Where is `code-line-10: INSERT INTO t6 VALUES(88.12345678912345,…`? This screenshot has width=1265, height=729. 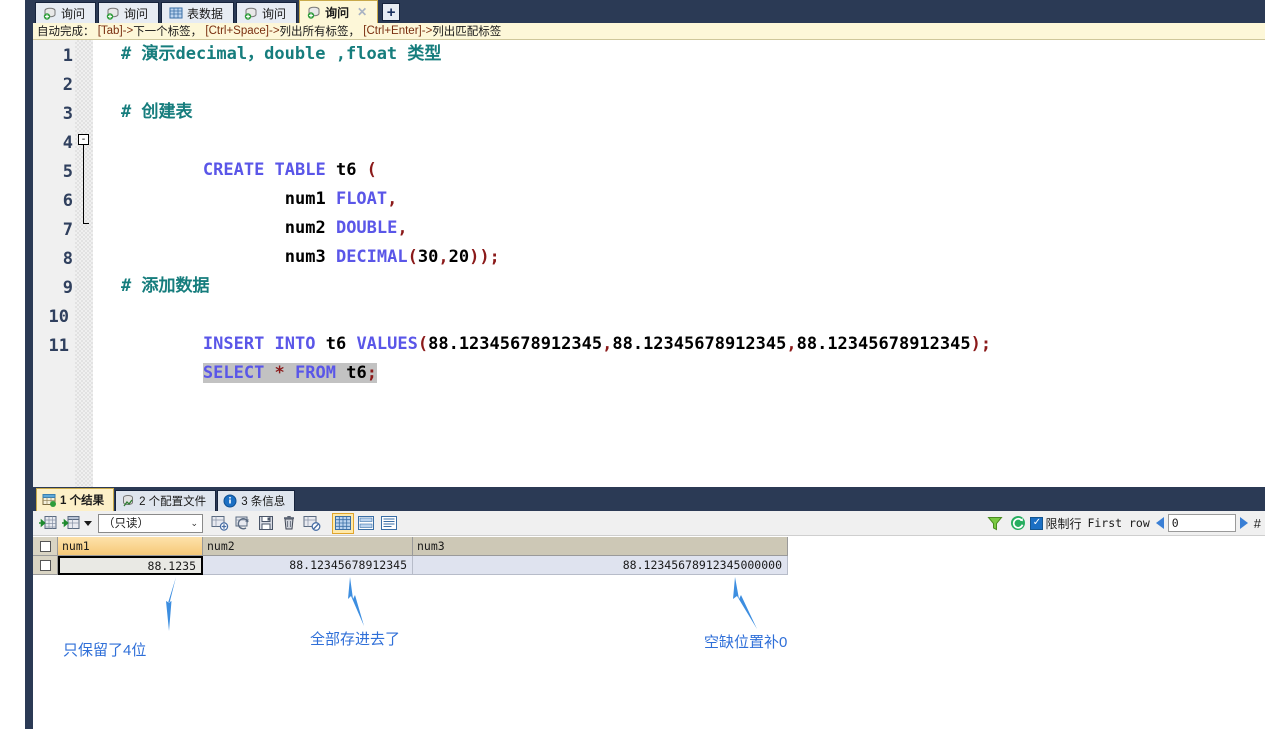 code-line-10: INSERT INTO t6 VALUES(88.12345678912345,… is located at coordinates (556, 327).